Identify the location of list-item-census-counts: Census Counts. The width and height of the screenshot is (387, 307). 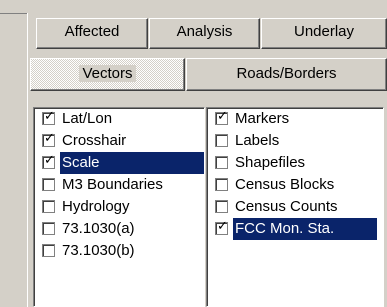
(296, 207).